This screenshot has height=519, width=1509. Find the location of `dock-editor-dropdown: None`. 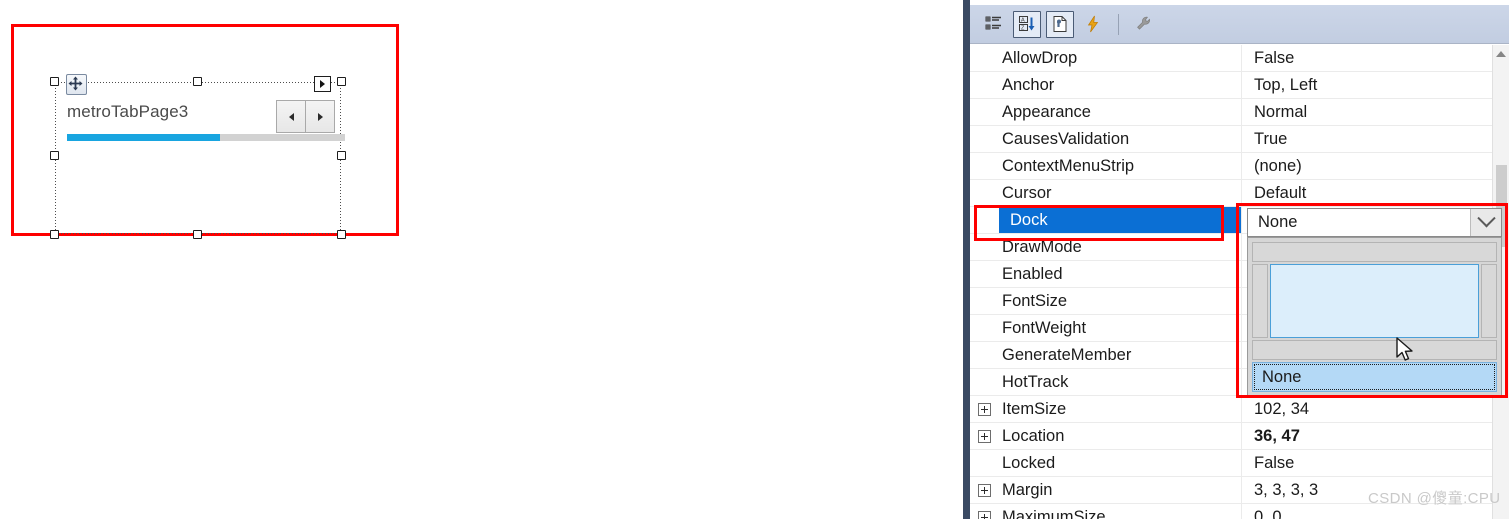

dock-editor-dropdown: None is located at coordinates (1374, 317).